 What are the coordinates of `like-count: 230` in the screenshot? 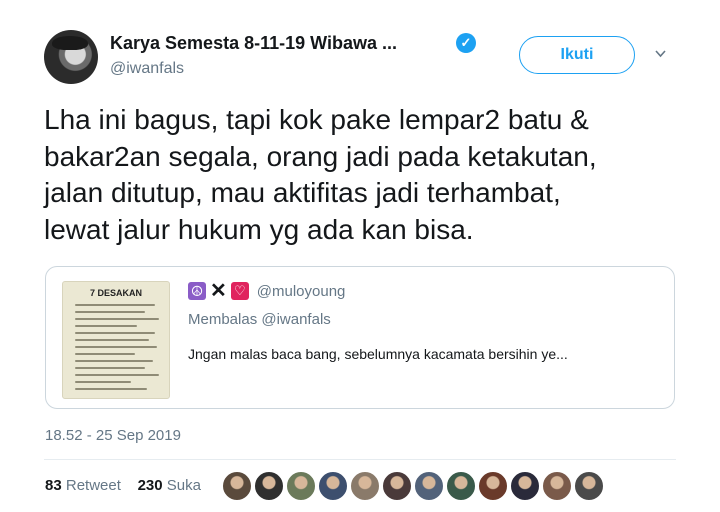 It's located at (150, 485).